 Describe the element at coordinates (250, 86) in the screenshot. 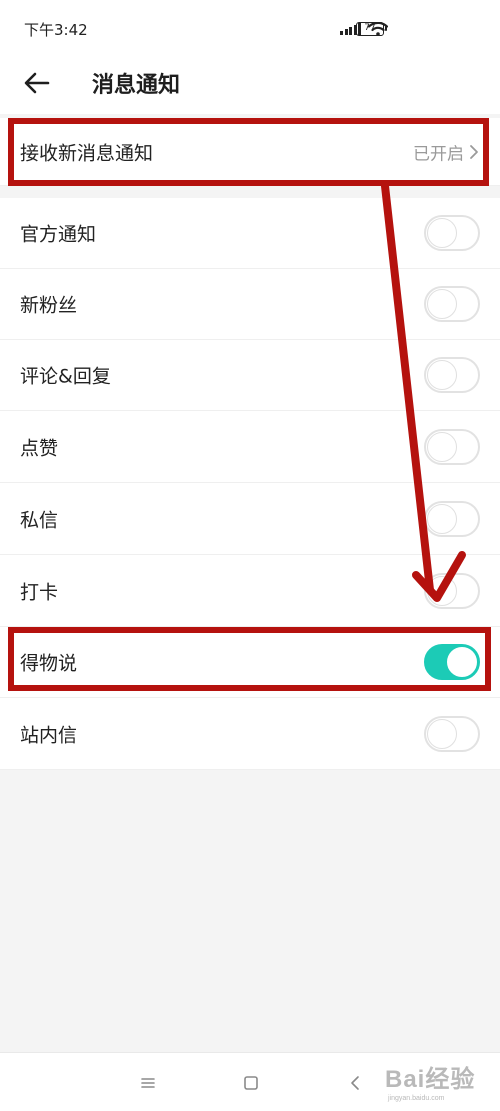

I see `header: 消息通知` at that location.